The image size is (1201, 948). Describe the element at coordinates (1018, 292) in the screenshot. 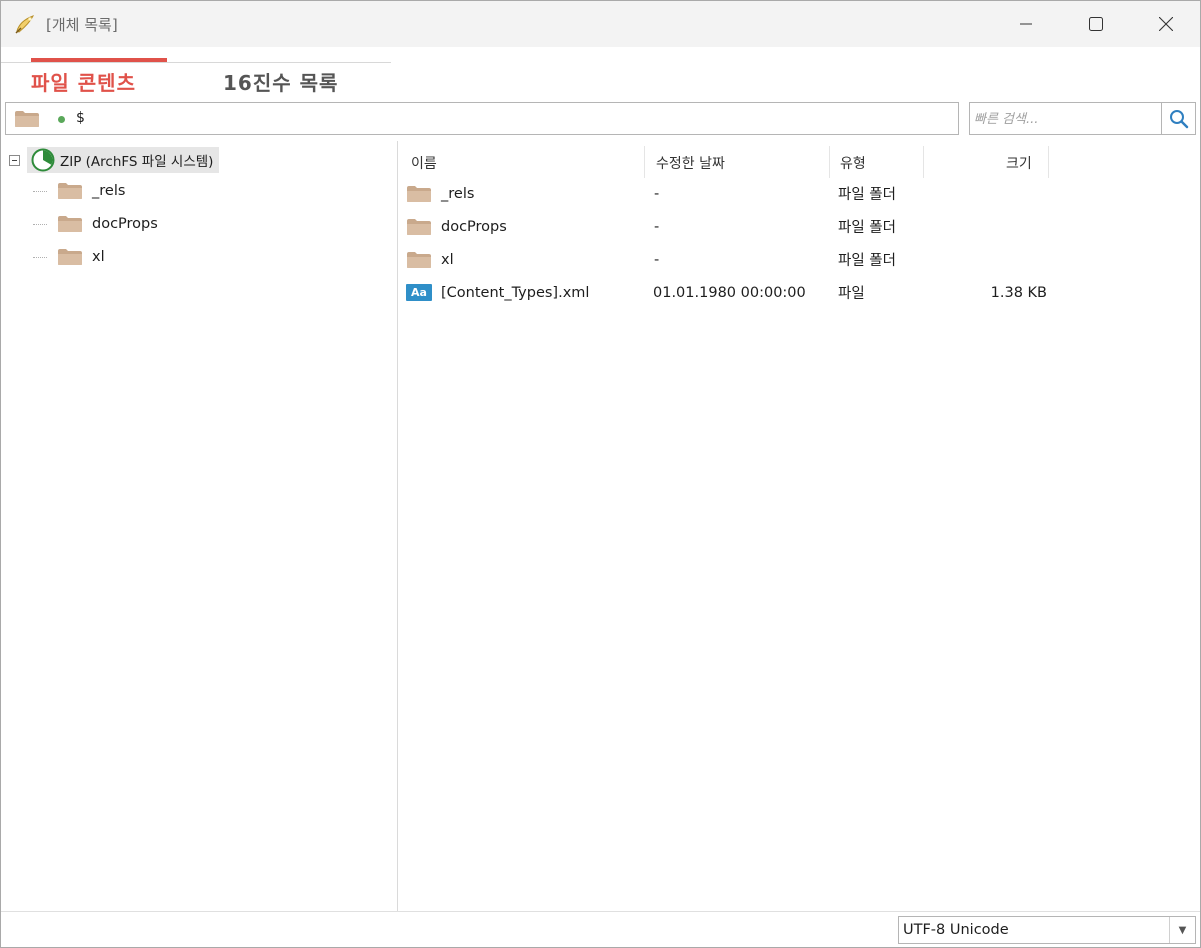

I see `row-size: 1.38 KB` at that location.